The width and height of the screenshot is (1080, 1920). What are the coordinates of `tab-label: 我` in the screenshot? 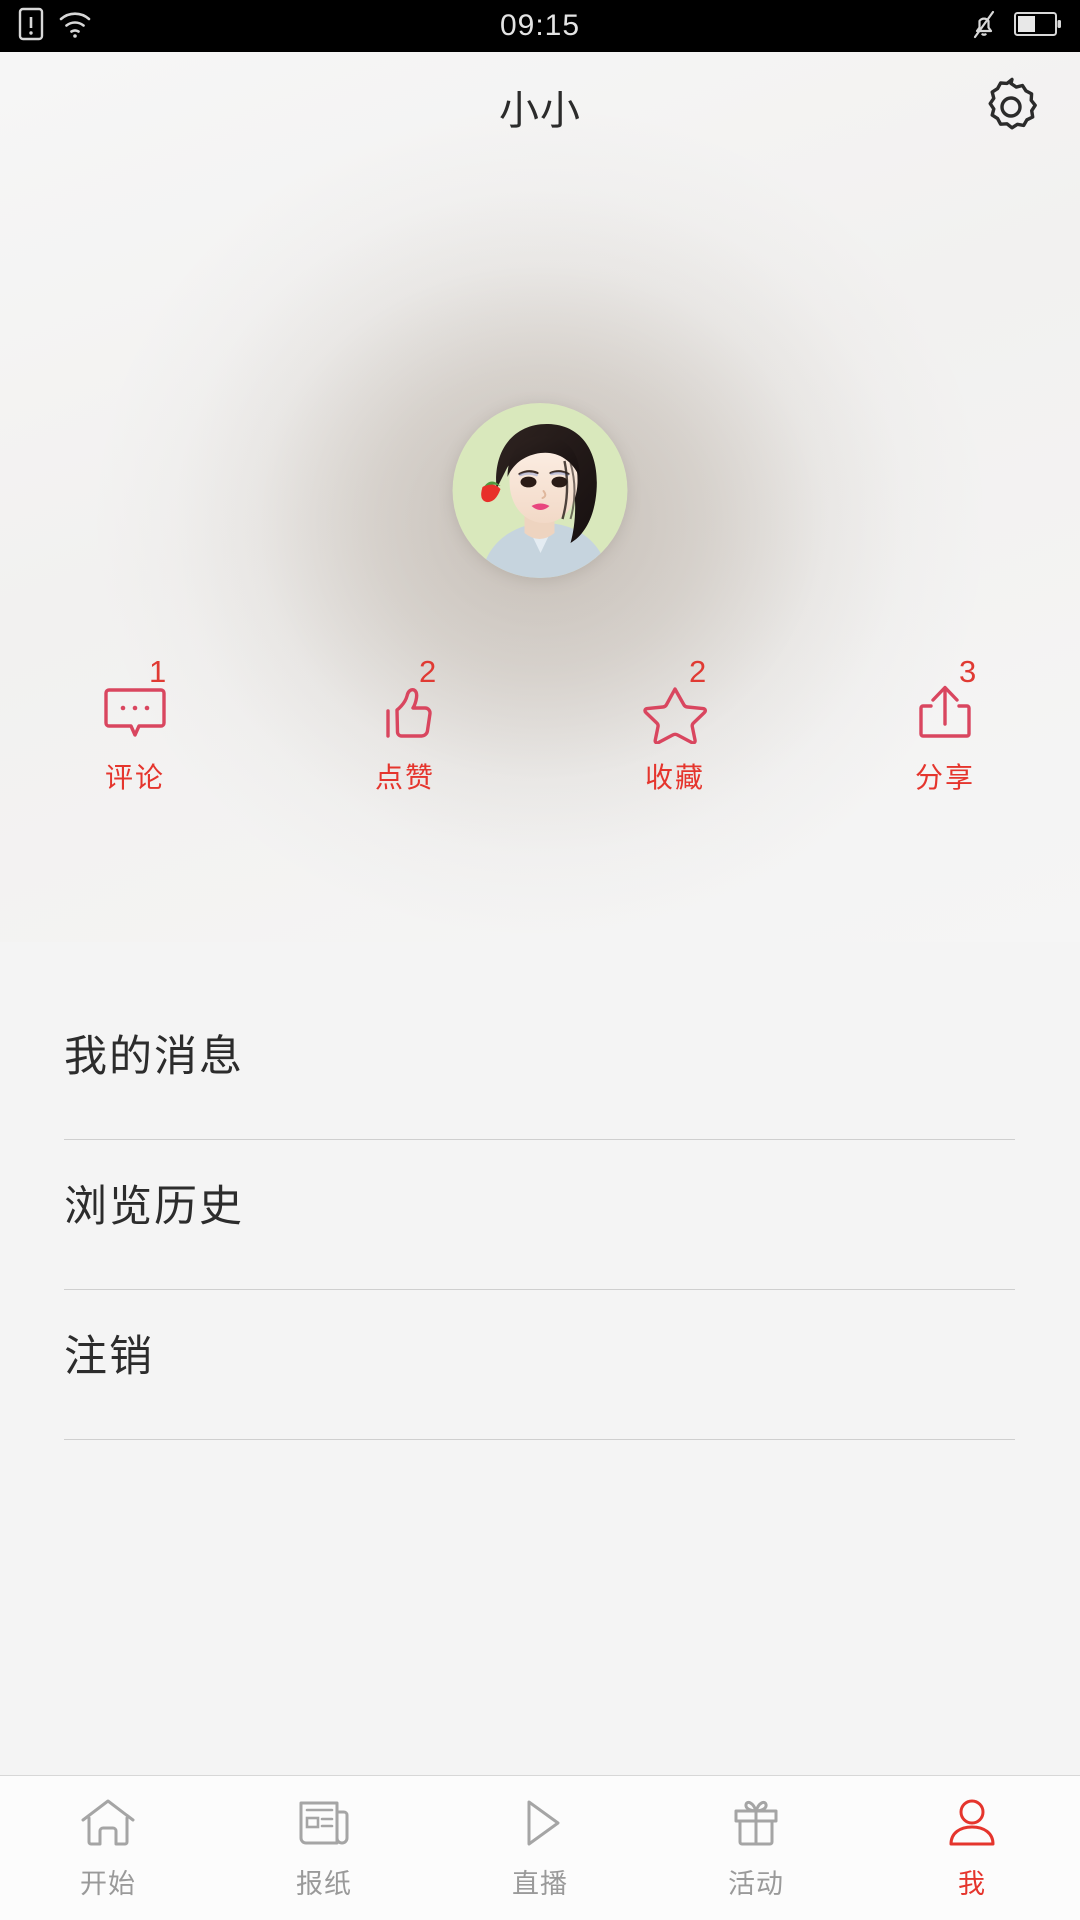 It's located at (972, 1883).